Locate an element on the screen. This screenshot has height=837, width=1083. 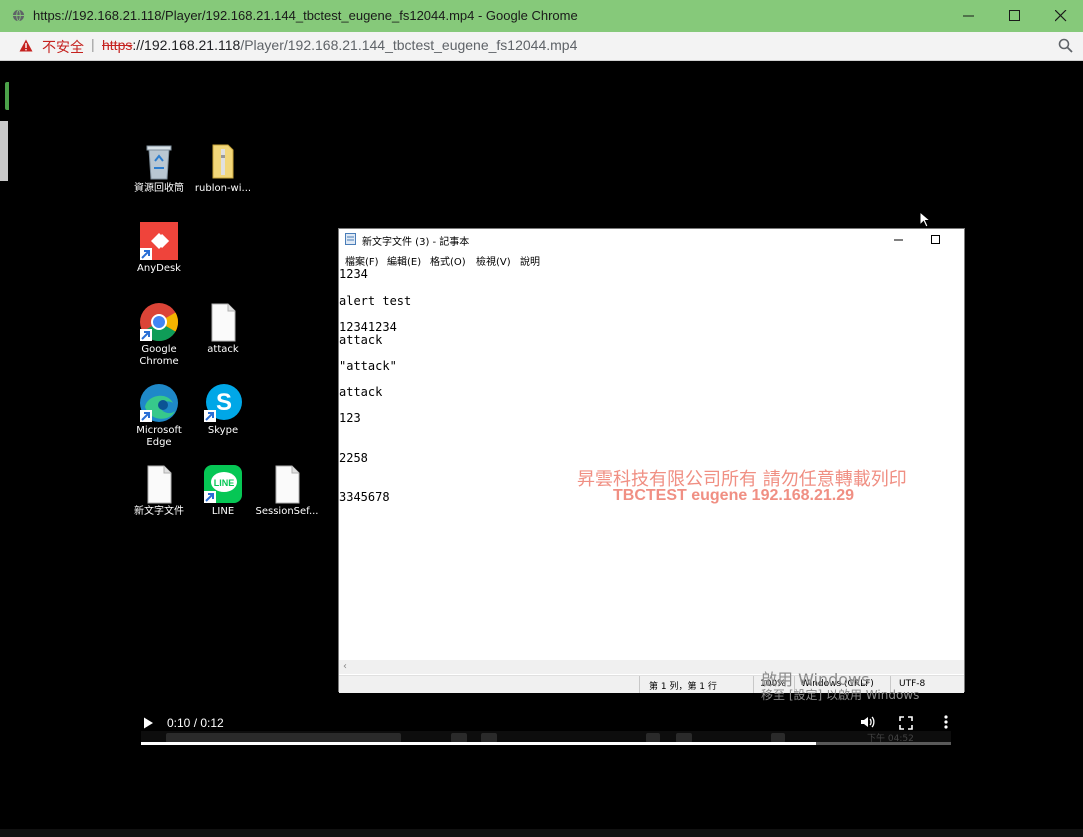
svg-text: S is located at coordinates (224, 402).